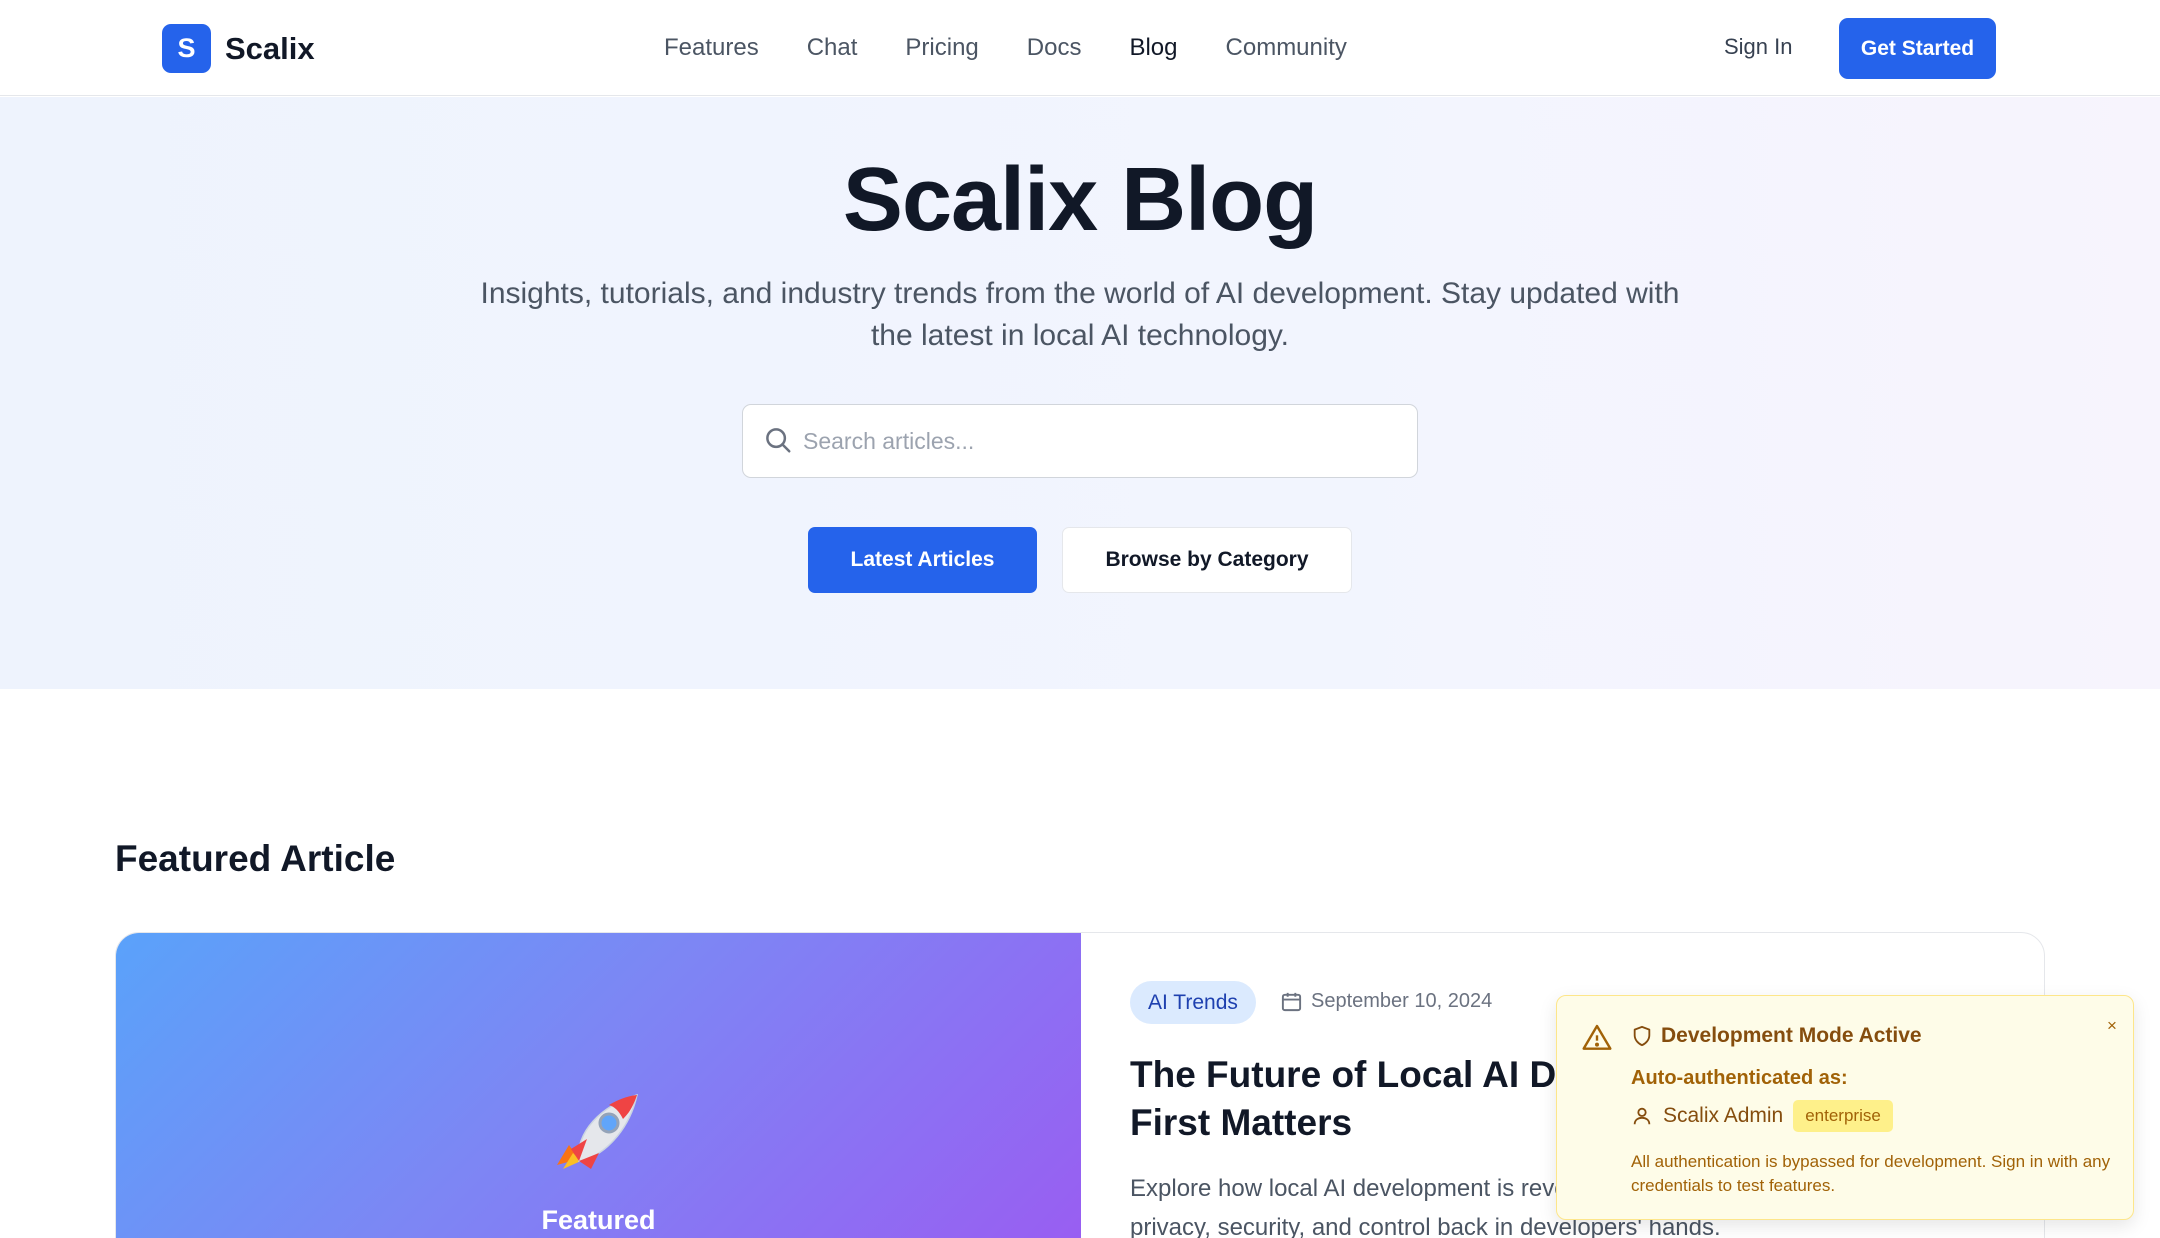 The height and width of the screenshot is (1238, 2160). I want to click on search-box, so click(1080, 441).